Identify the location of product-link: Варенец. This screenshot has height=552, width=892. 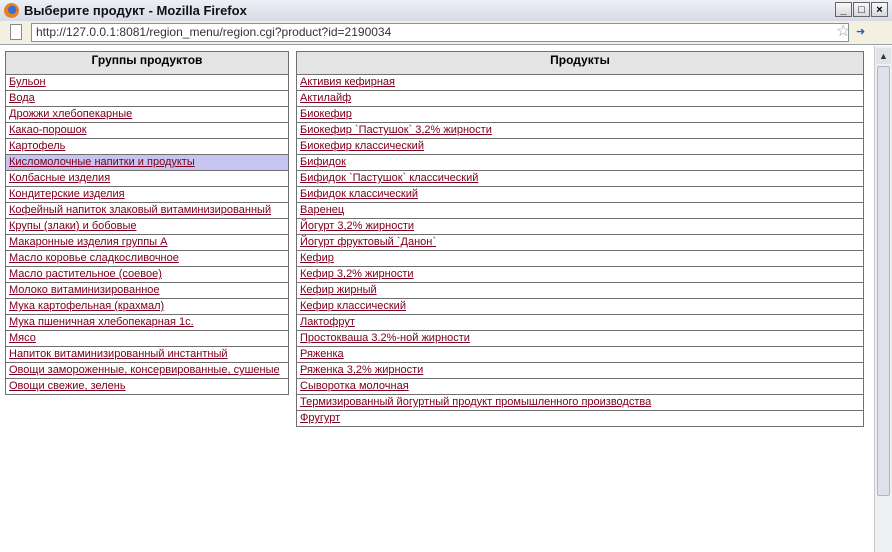
(322, 210).